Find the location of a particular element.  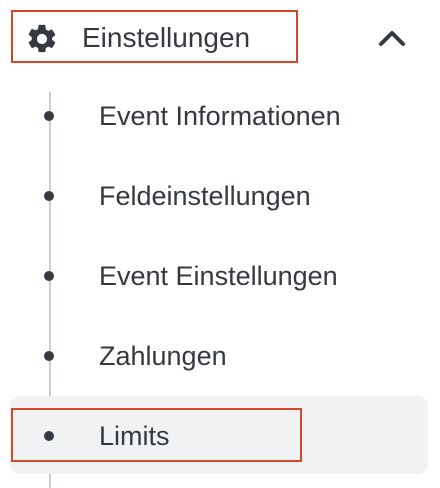

menu-item-label: Limits is located at coordinates (134, 436).